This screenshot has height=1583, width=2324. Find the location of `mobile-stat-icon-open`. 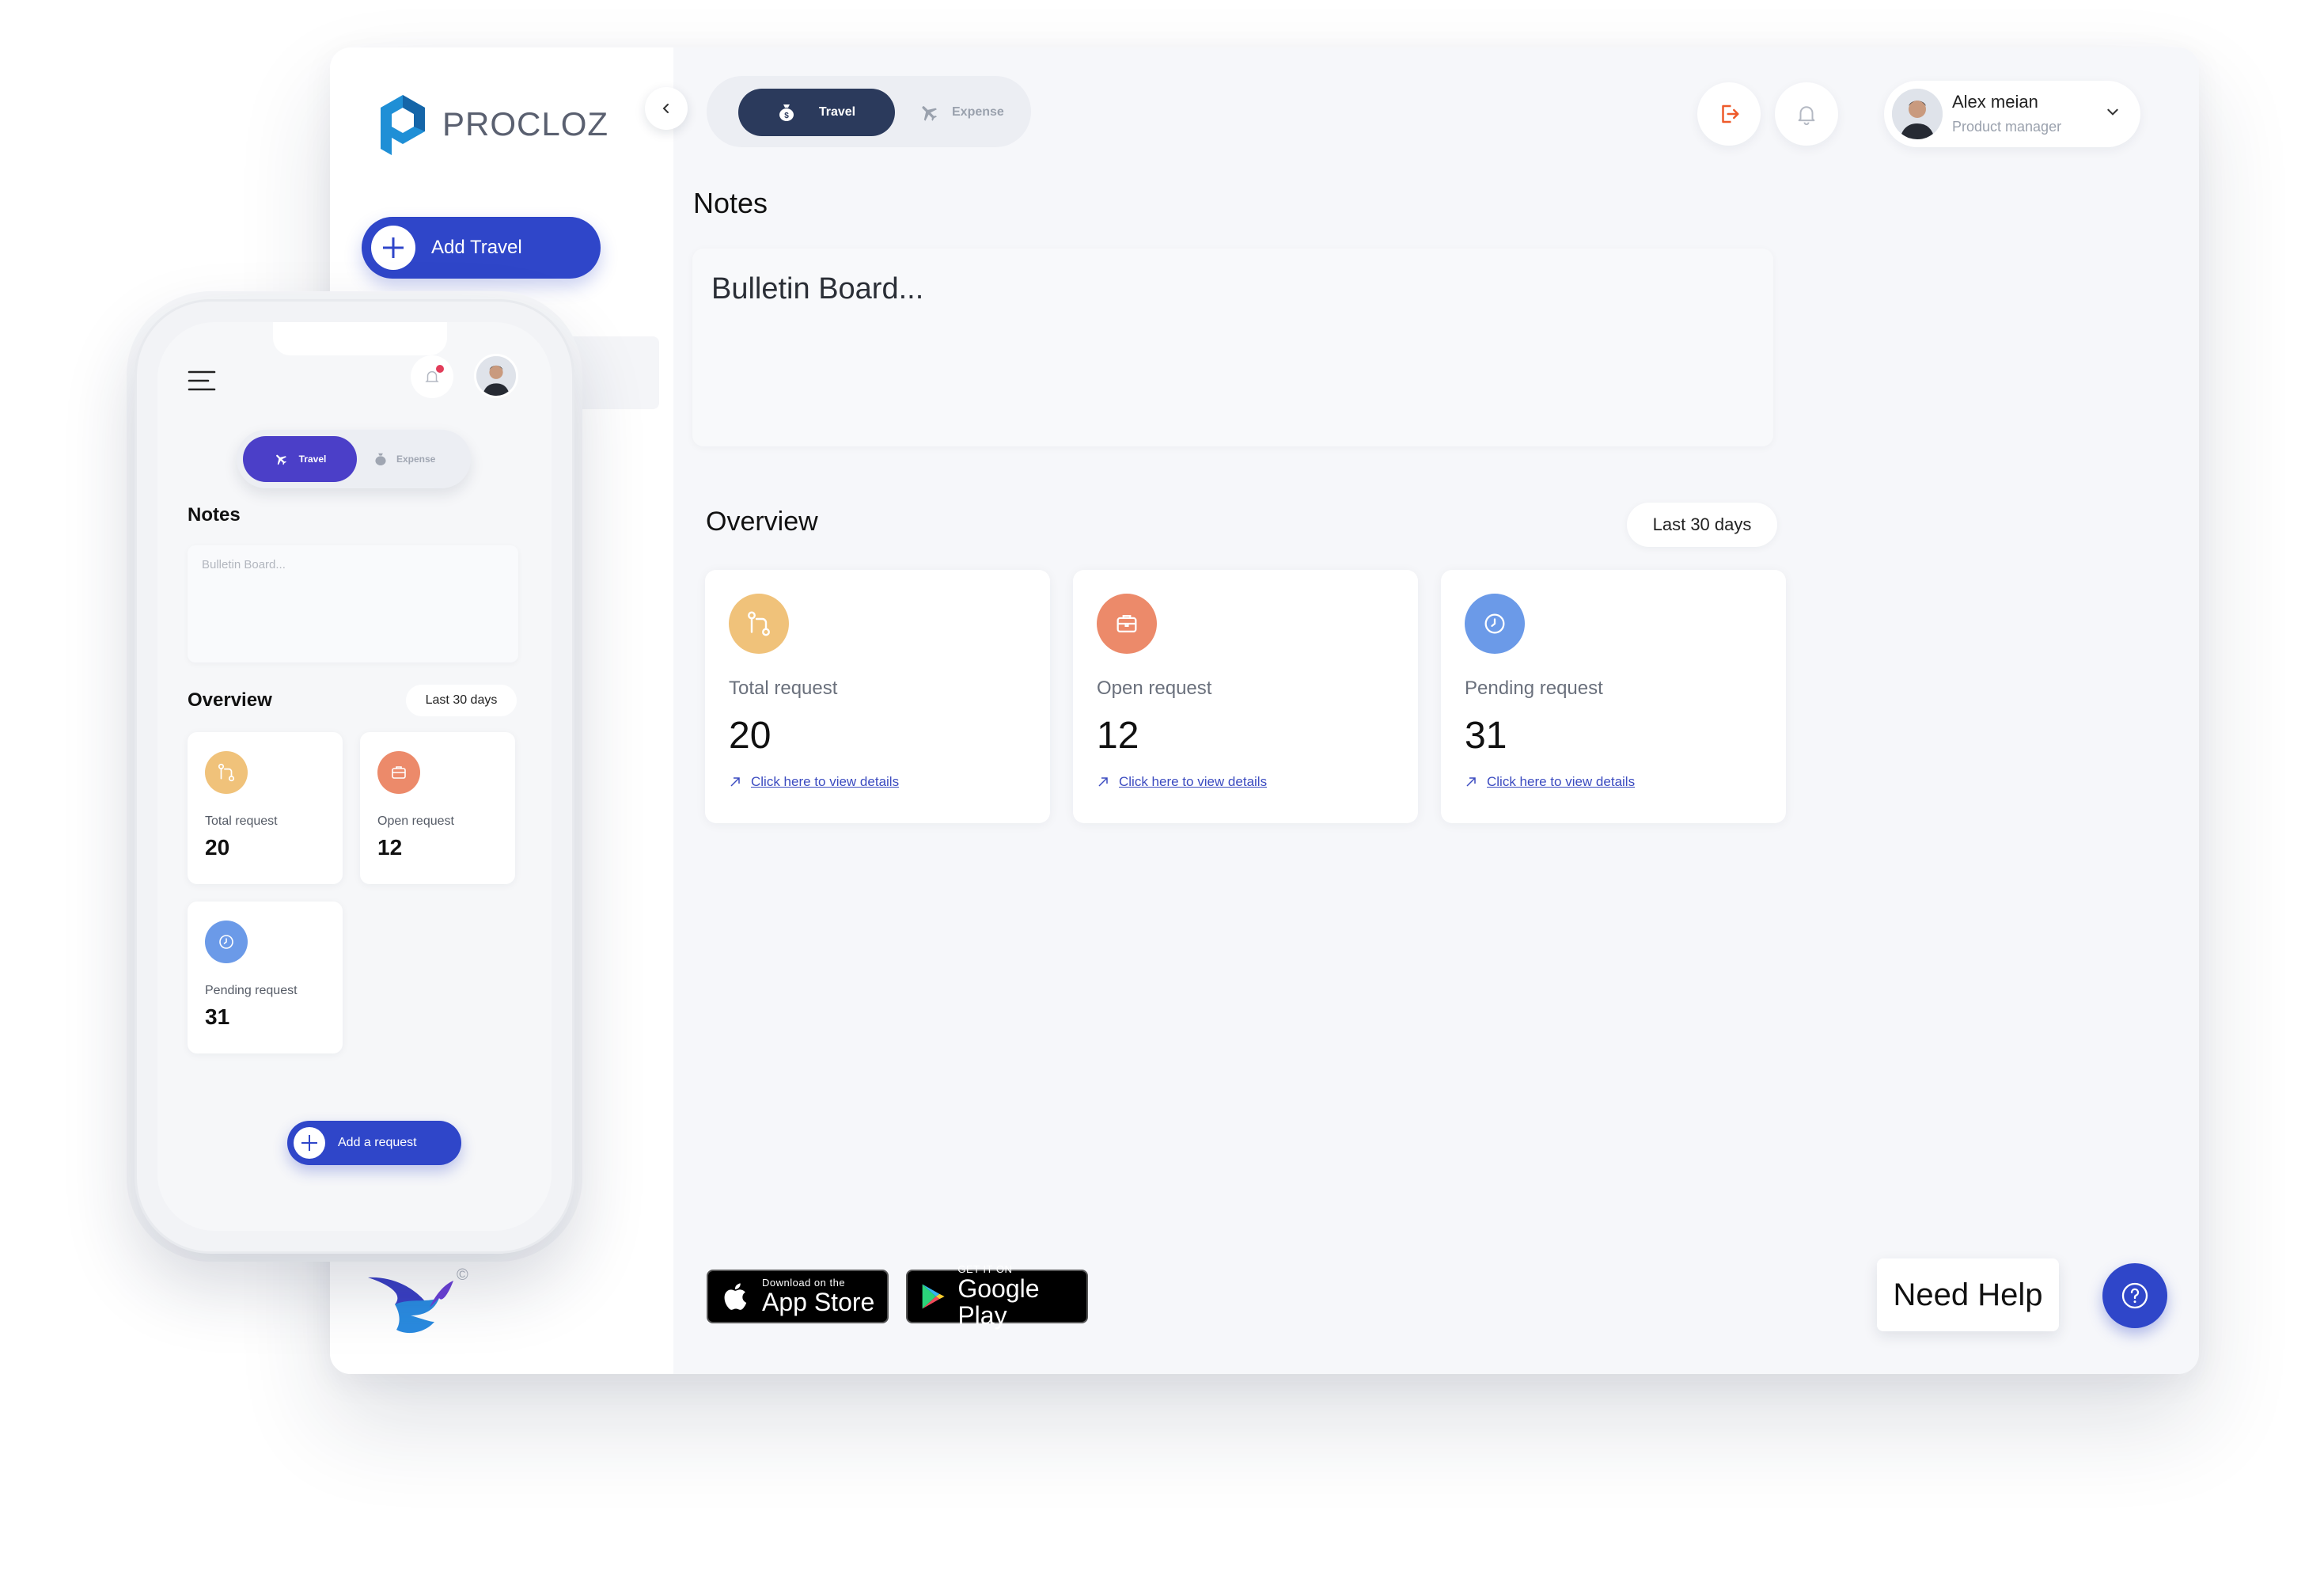

mobile-stat-icon-open is located at coordinates (398, 772).